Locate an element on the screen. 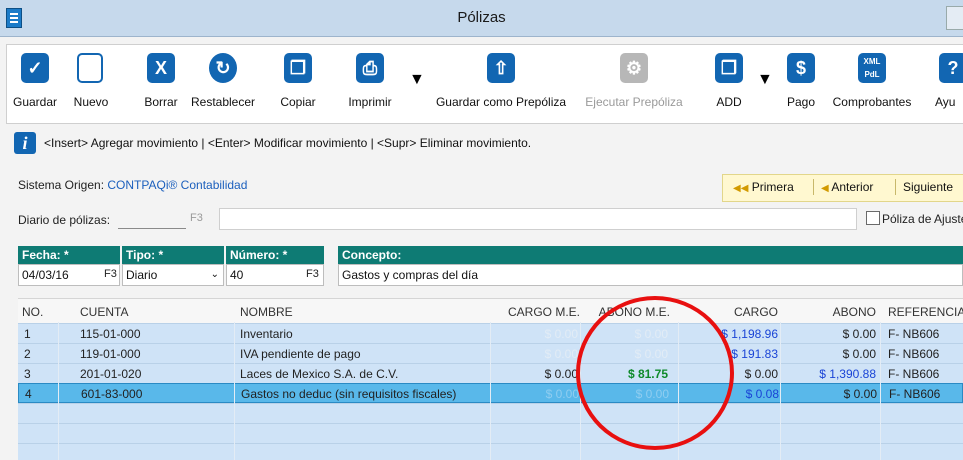 The height and width of the screenshot is (460, 963). column-header-no: NO. is located at coordinates (33, 312).